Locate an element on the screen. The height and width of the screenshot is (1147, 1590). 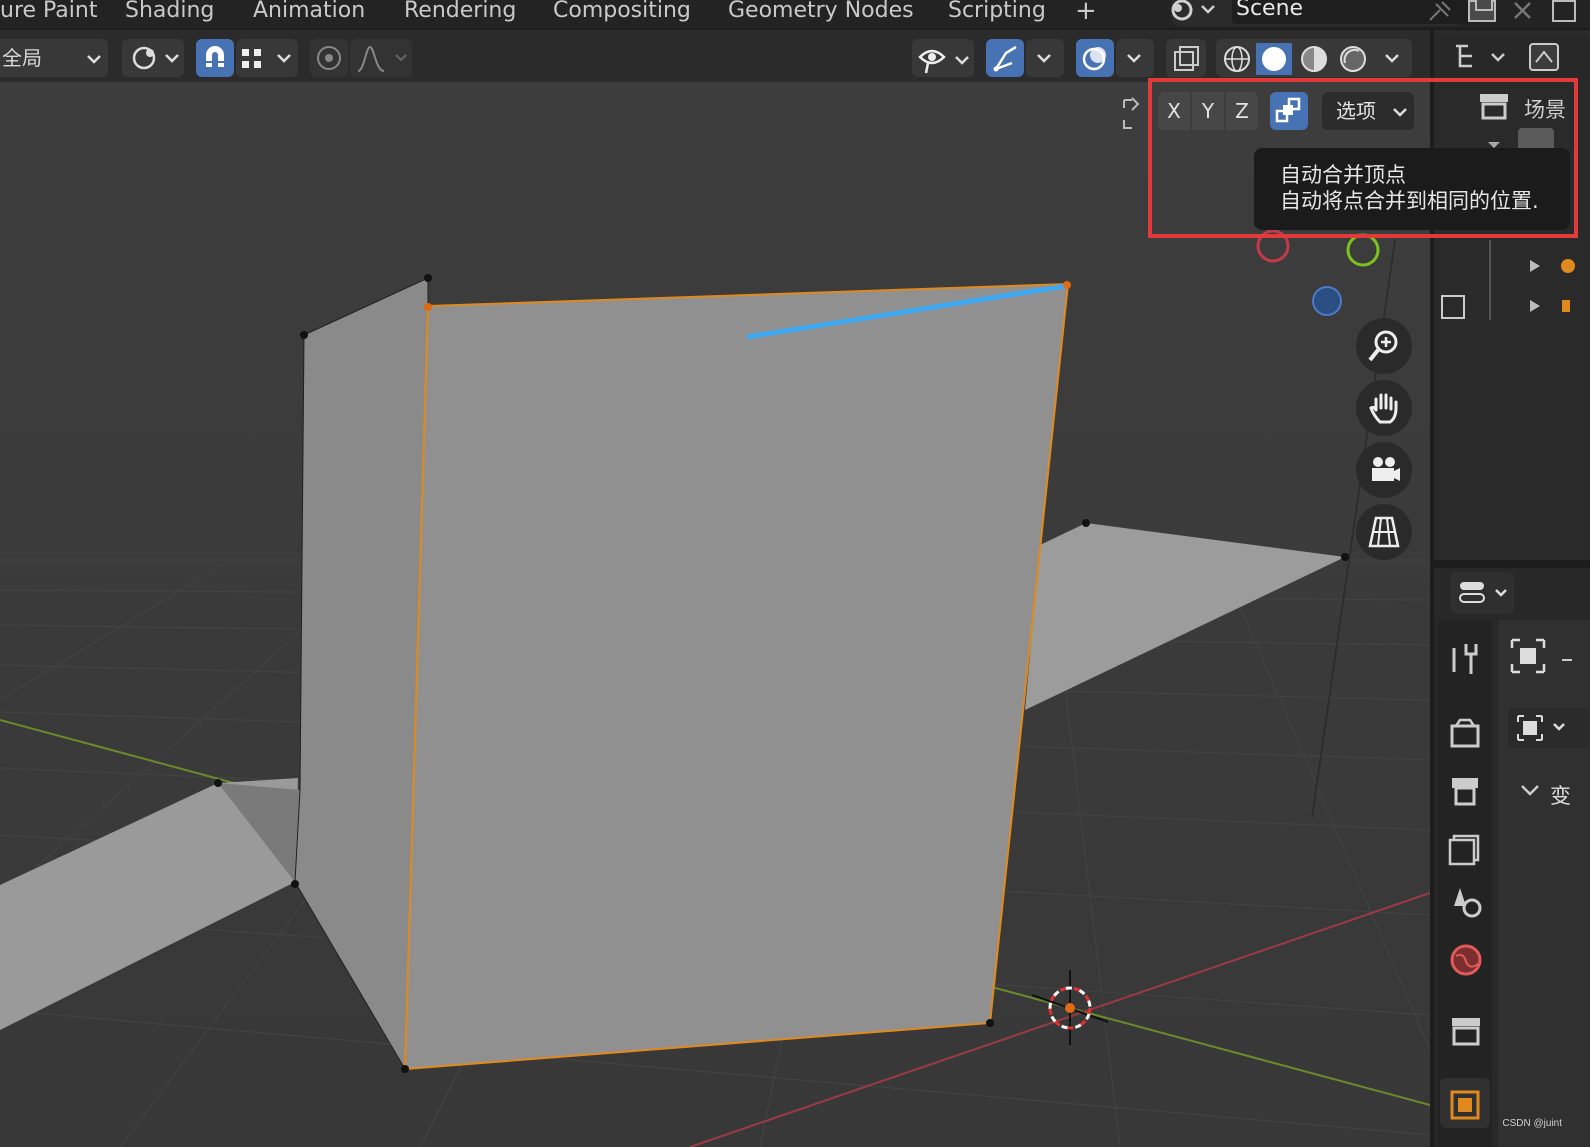
pivot-point-dropdown is located at coordinates (153, 58).